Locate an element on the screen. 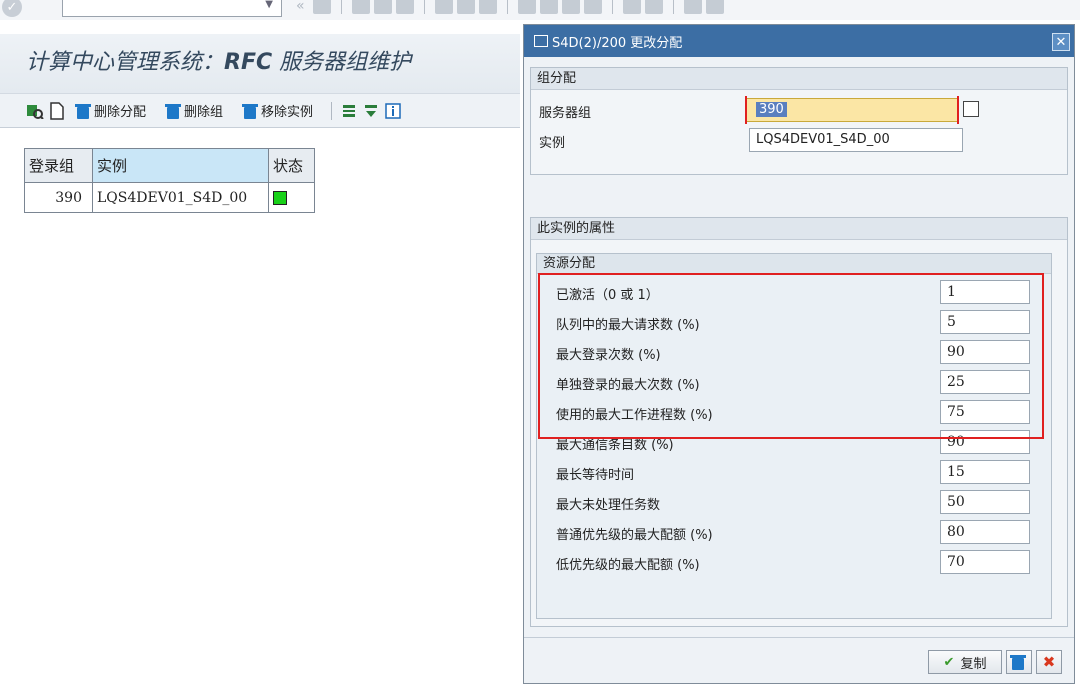  checkmark-icon: ✔ is located at coordinates (949, 662).